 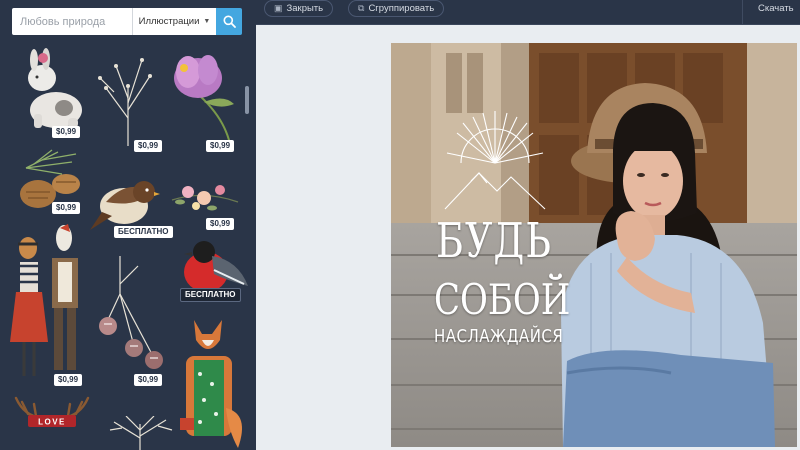 I want to click on sticker-love-antlers: LOVE, so click(x=52, y=423).